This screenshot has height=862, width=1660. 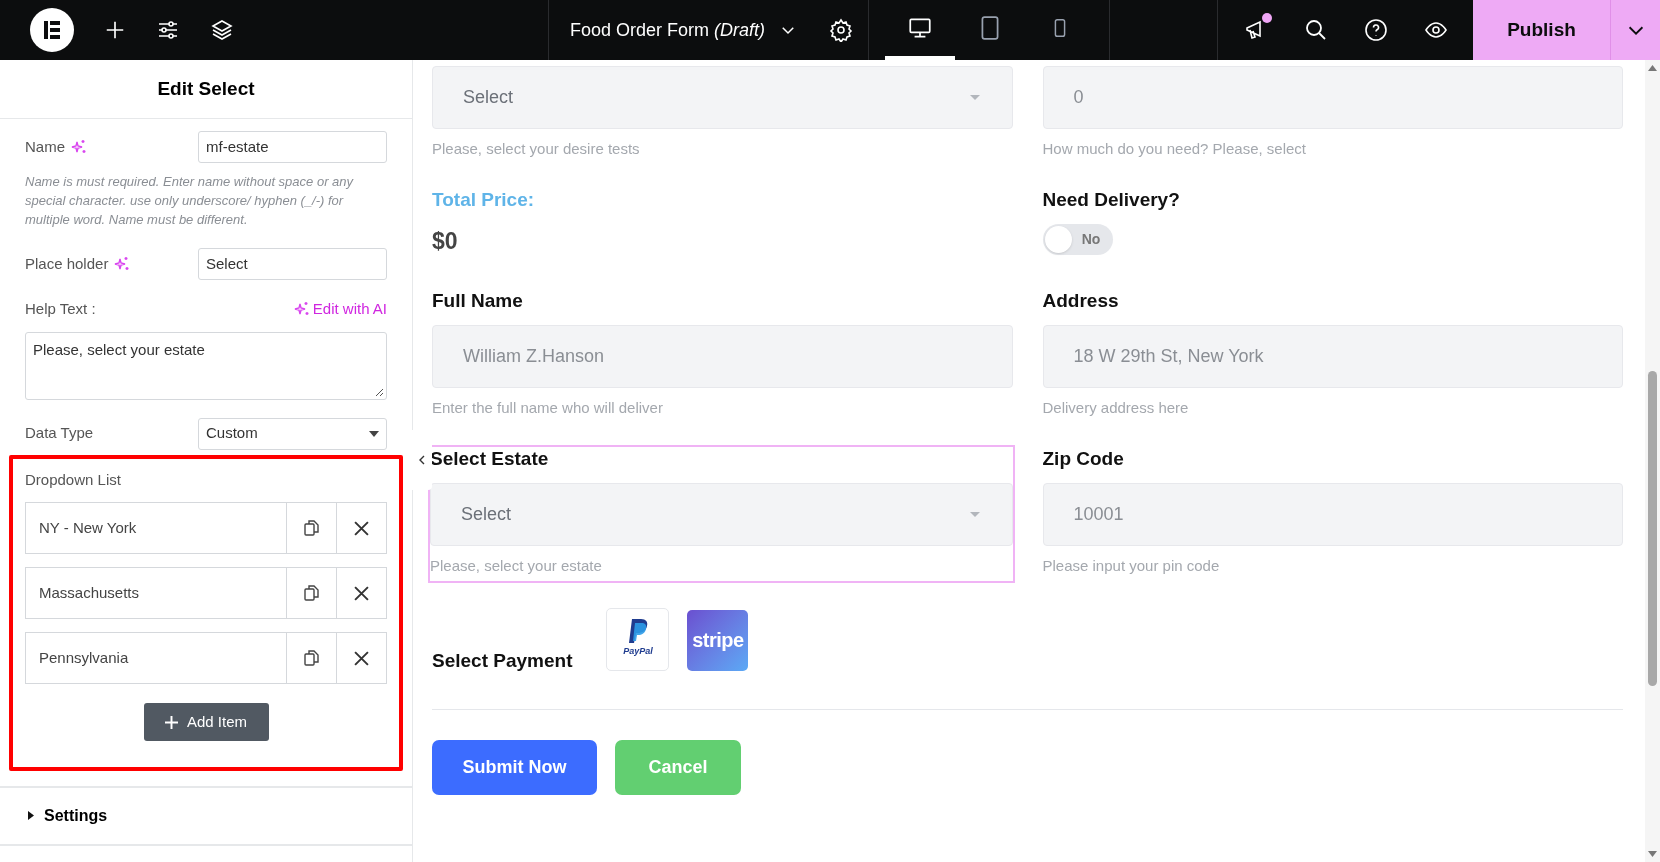 I want to click on chevron-left-icon, so click(x=422, y=460).